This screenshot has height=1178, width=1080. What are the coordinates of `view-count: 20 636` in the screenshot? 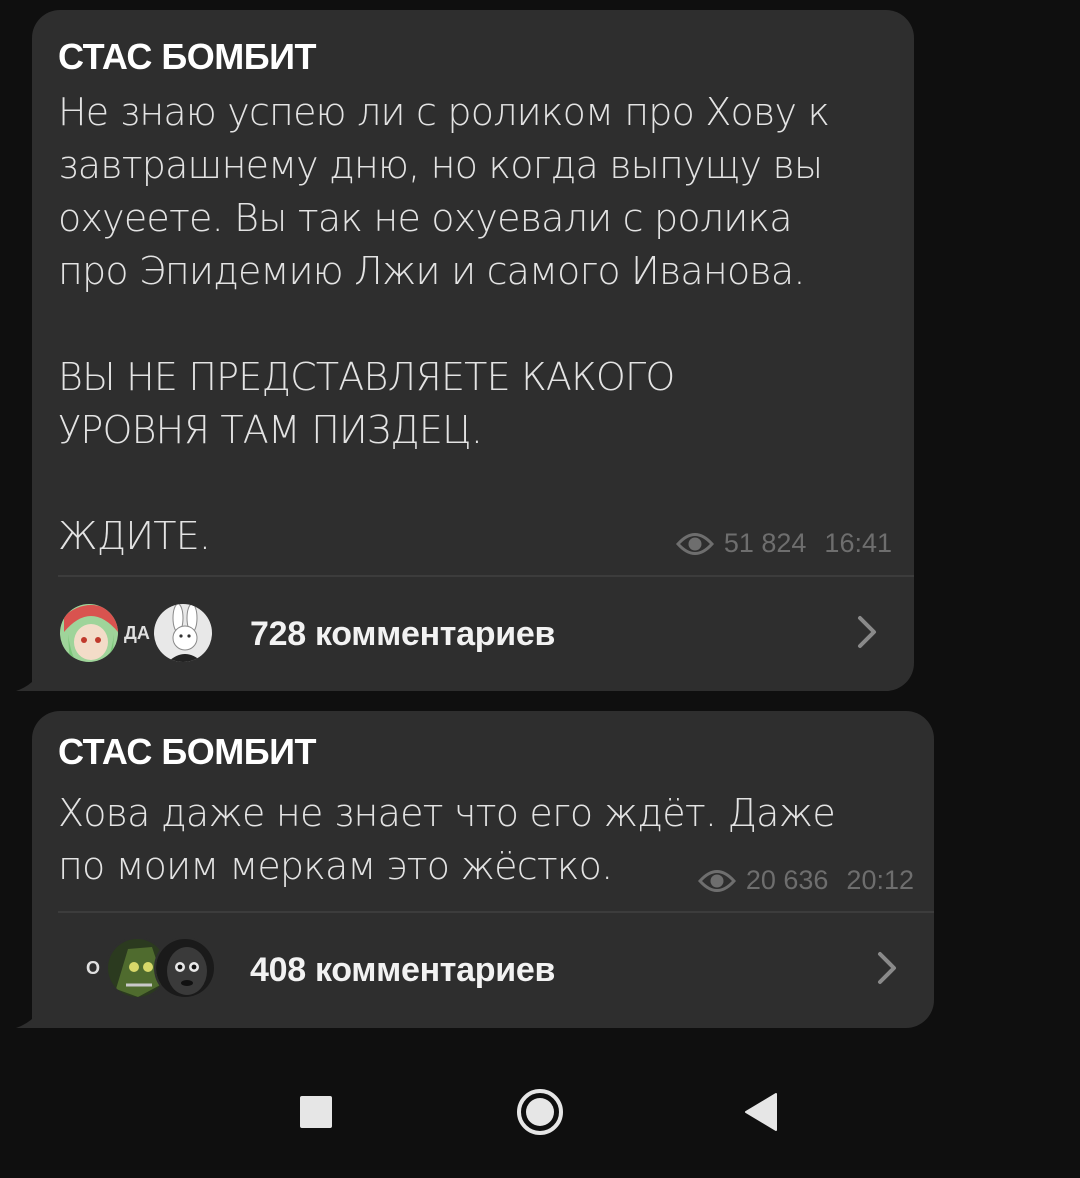 It's located at (787, 880).